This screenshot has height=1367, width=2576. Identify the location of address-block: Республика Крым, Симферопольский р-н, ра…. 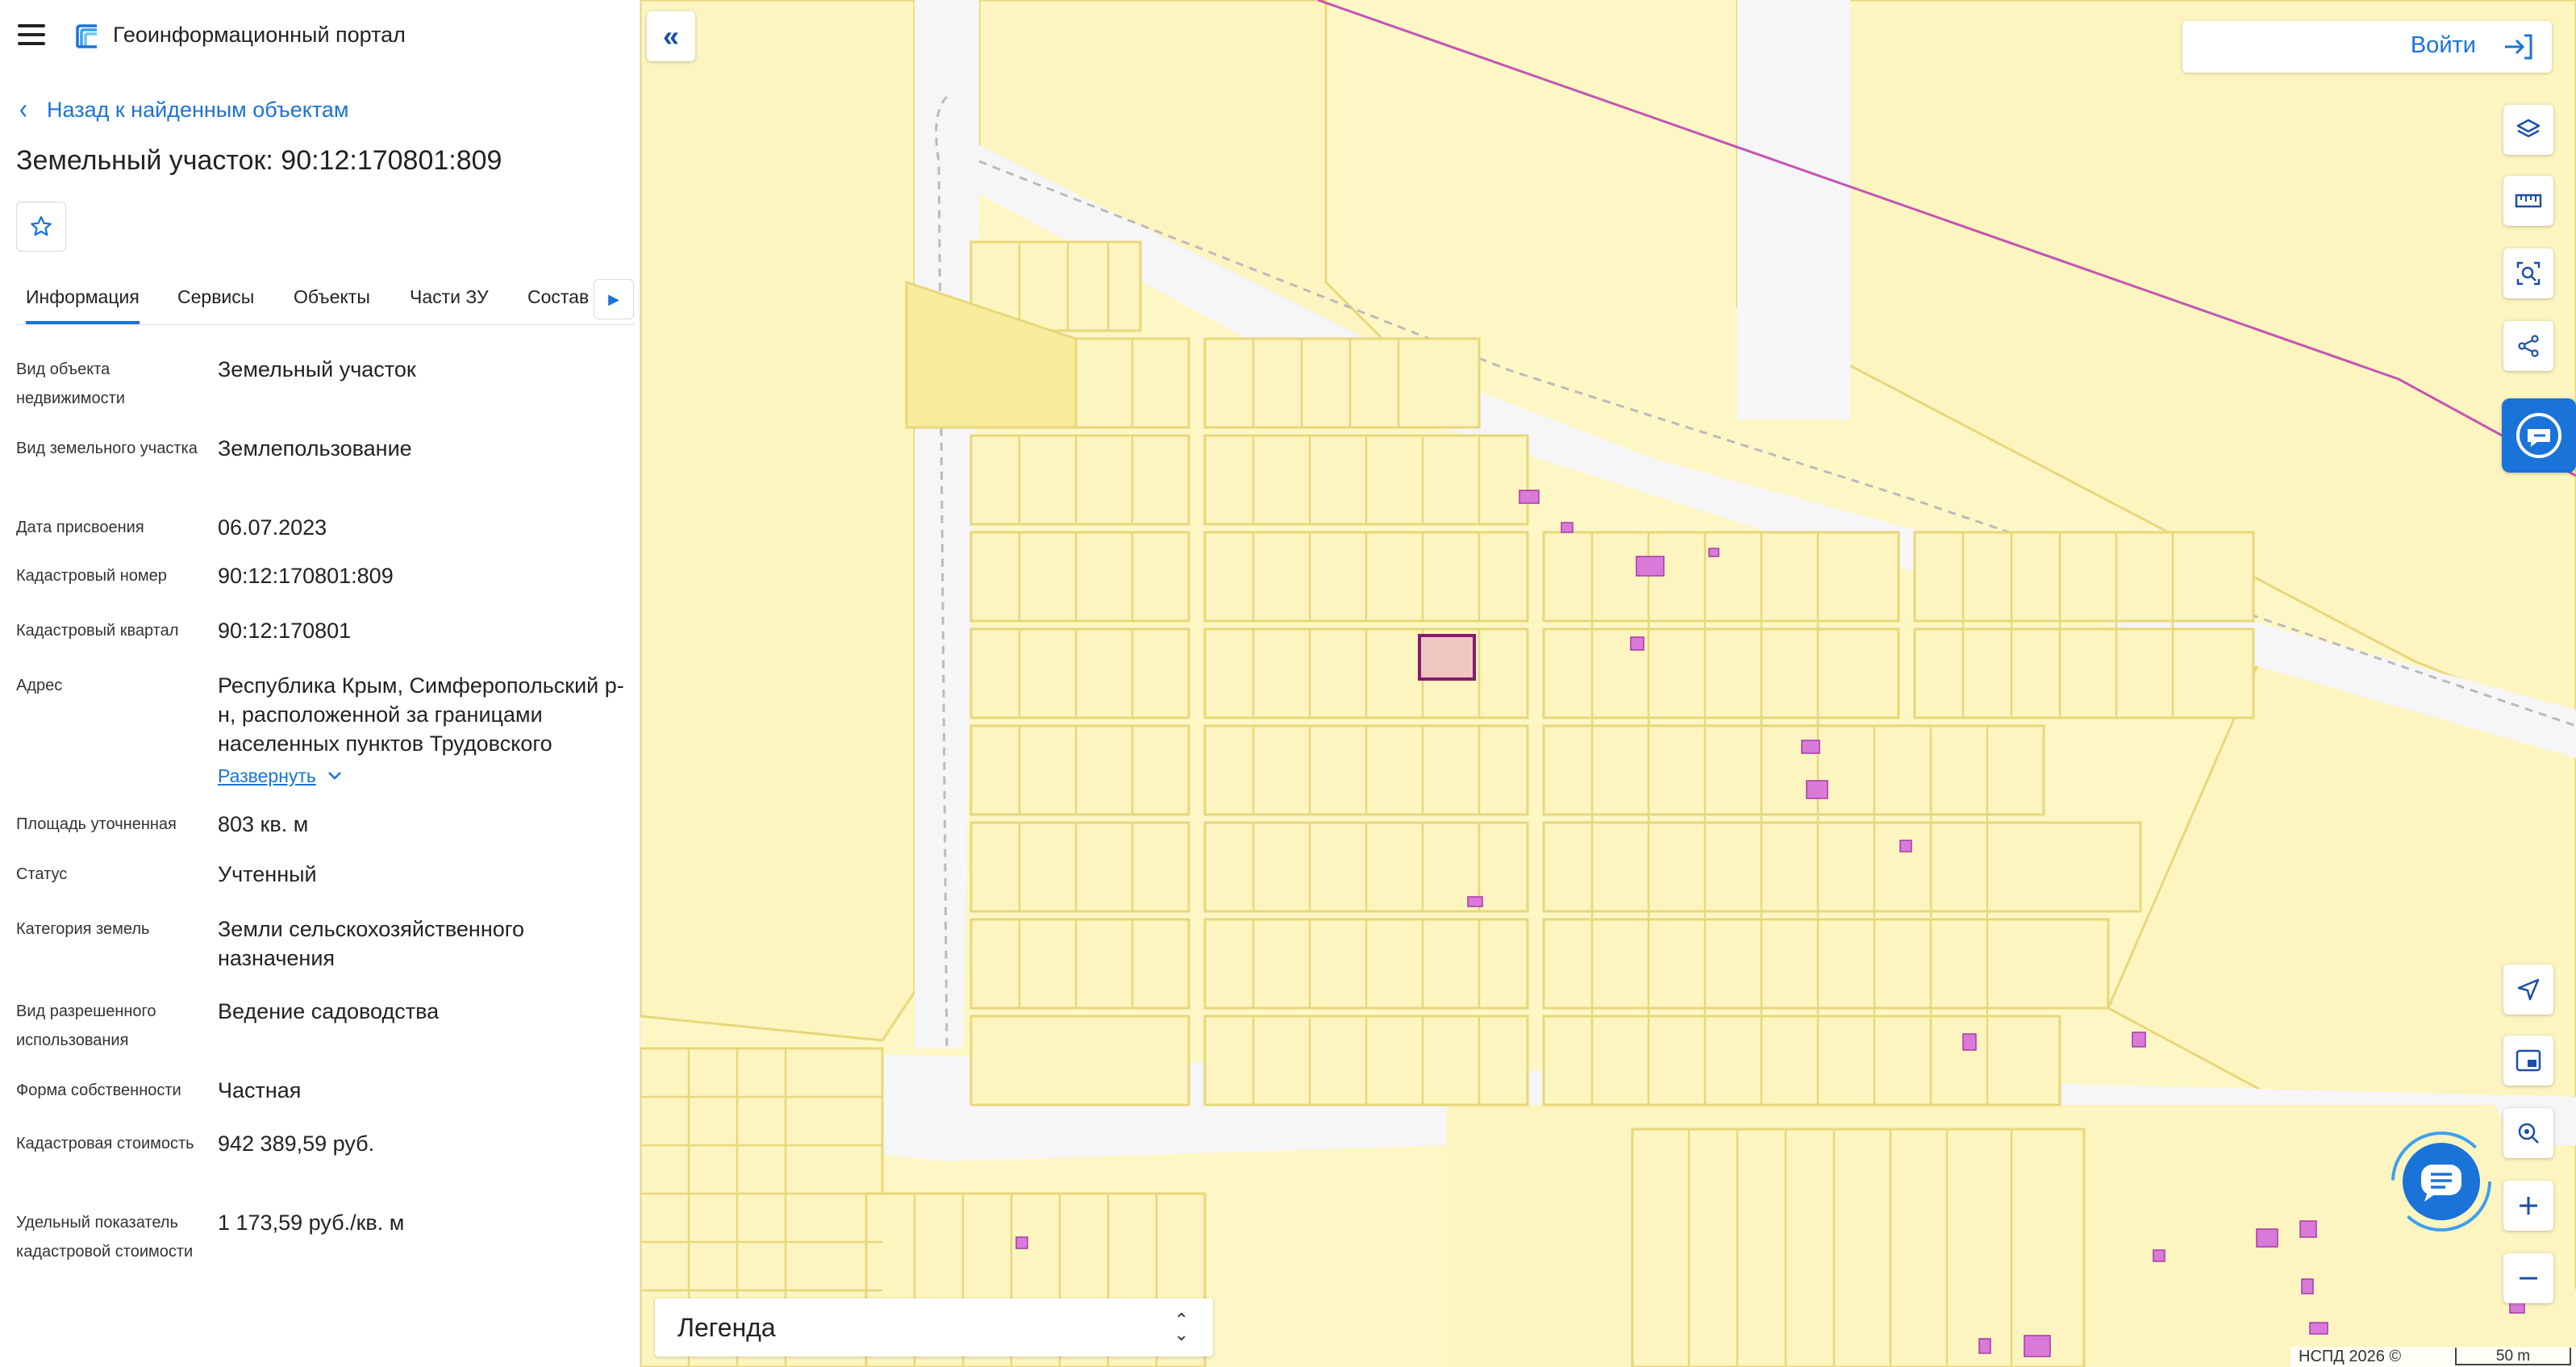
(423, 730).